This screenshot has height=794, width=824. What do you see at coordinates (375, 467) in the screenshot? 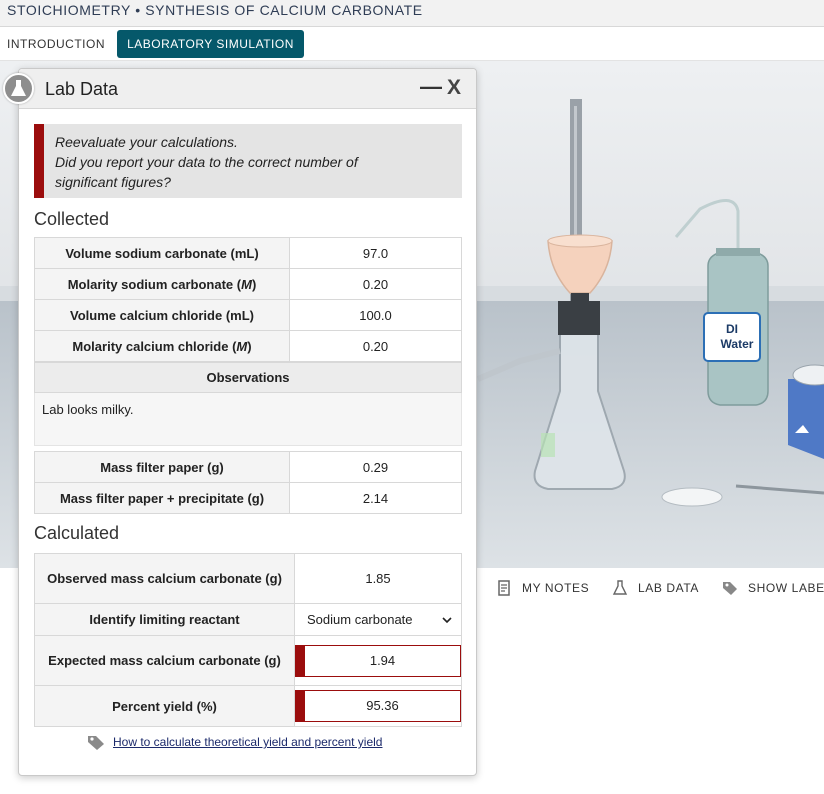
I see `row-value: 0.29` at bounding box center [375, 467].